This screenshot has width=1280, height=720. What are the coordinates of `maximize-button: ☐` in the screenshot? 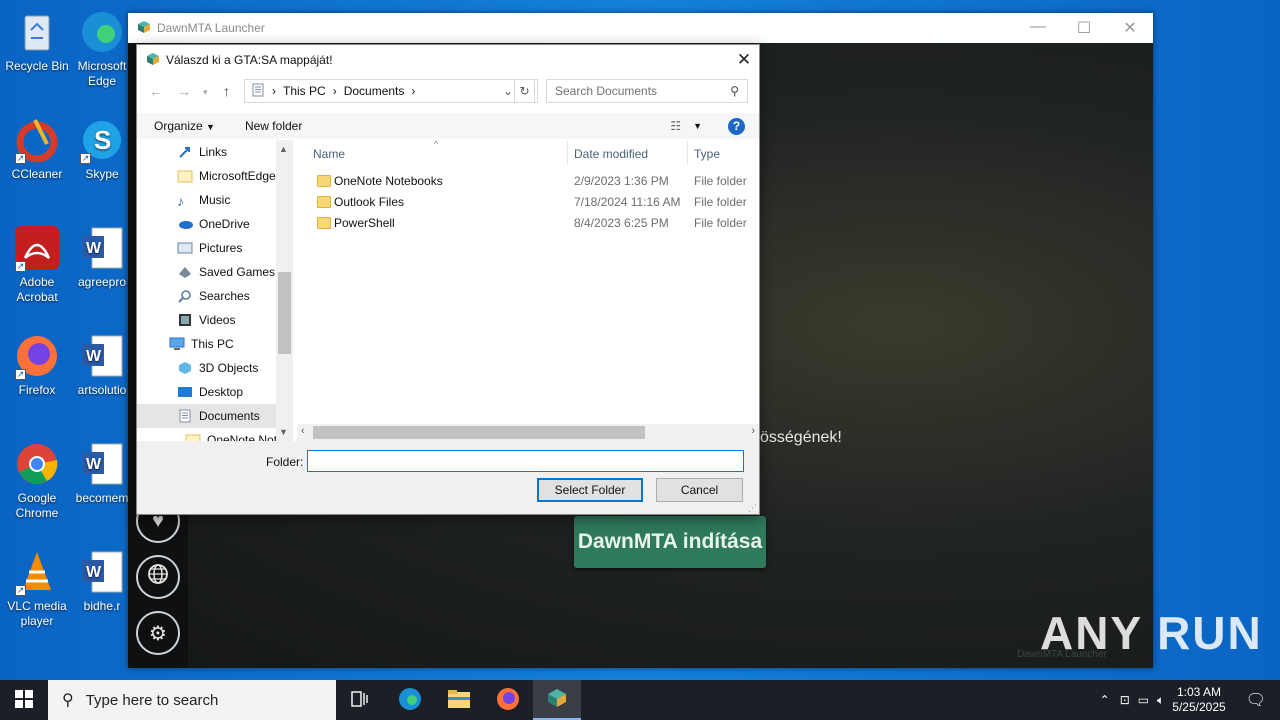 It's located at (1084, 28).